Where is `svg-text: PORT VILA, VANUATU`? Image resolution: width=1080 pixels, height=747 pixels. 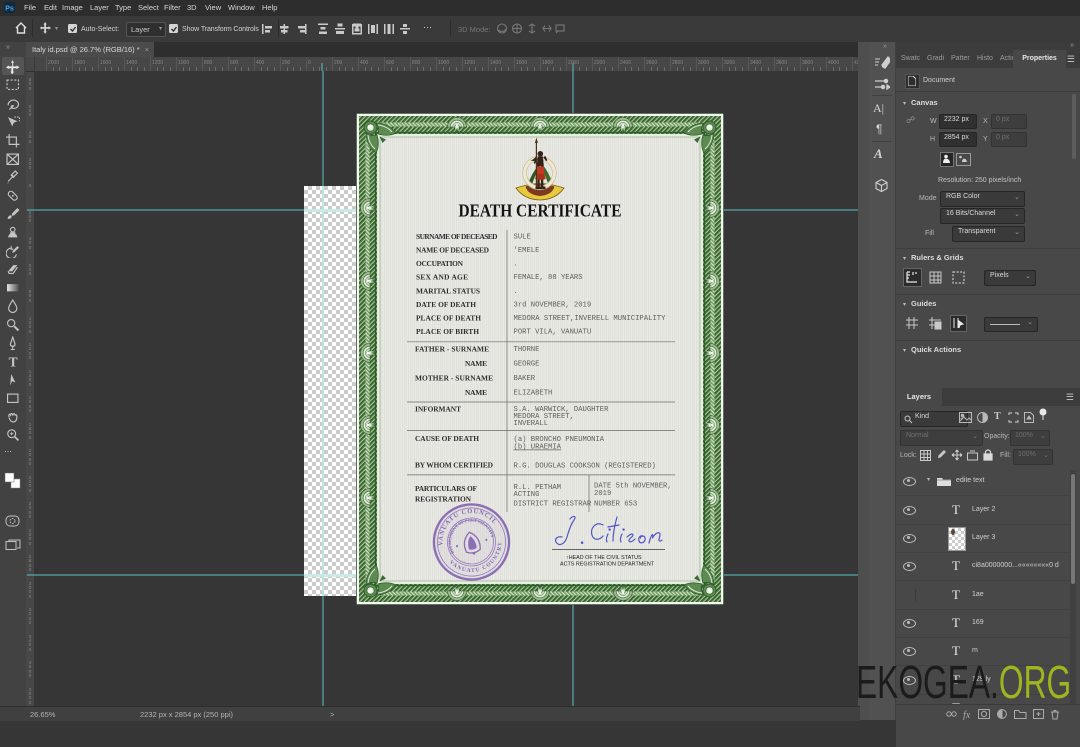
svg-text: PORT VILA, VANUATU is located at coordinates (553, 333).